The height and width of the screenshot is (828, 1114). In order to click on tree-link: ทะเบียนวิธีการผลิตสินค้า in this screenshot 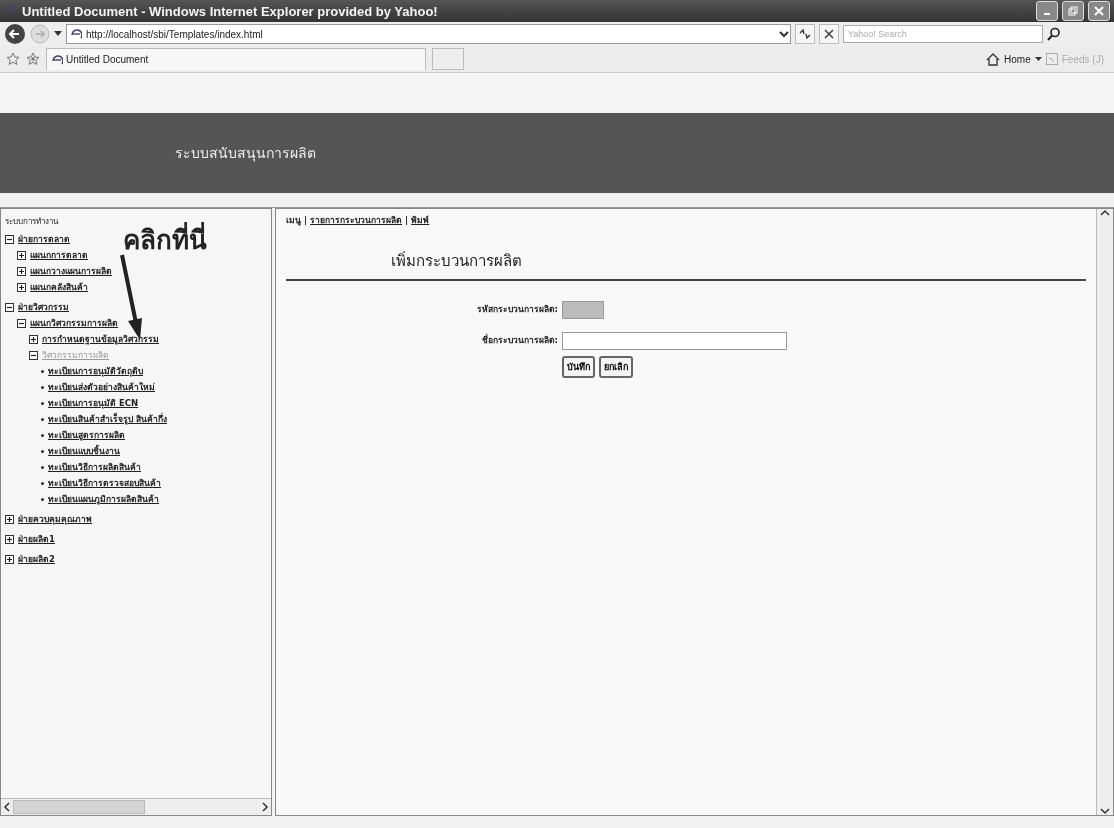, I will do `click(94, 467)`.